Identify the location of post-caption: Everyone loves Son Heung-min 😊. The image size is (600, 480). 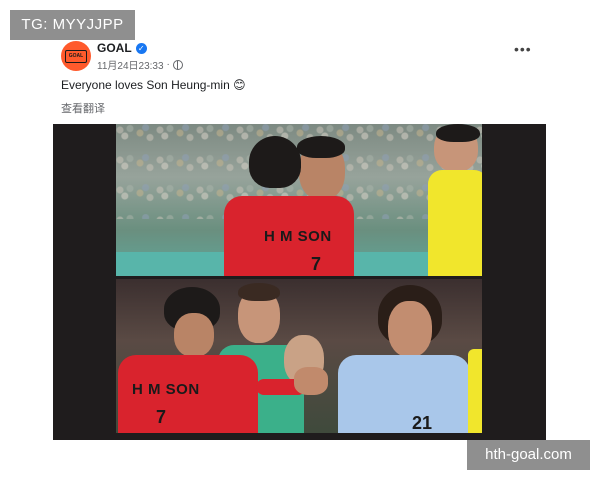
(153, 85).